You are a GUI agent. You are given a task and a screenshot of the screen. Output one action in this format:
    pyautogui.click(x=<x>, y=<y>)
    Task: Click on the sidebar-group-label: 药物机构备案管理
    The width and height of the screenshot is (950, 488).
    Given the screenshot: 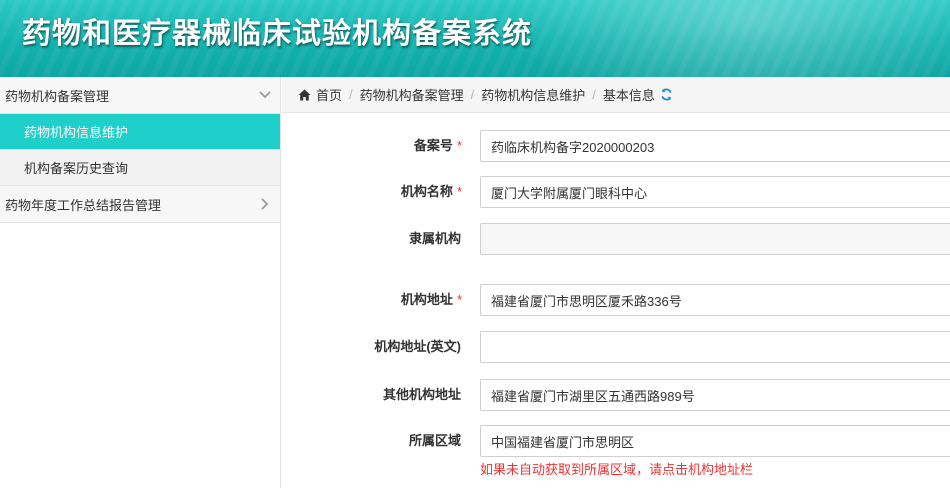 What is the action you would take?
    pyautogui.click(x=57, y=96)
    